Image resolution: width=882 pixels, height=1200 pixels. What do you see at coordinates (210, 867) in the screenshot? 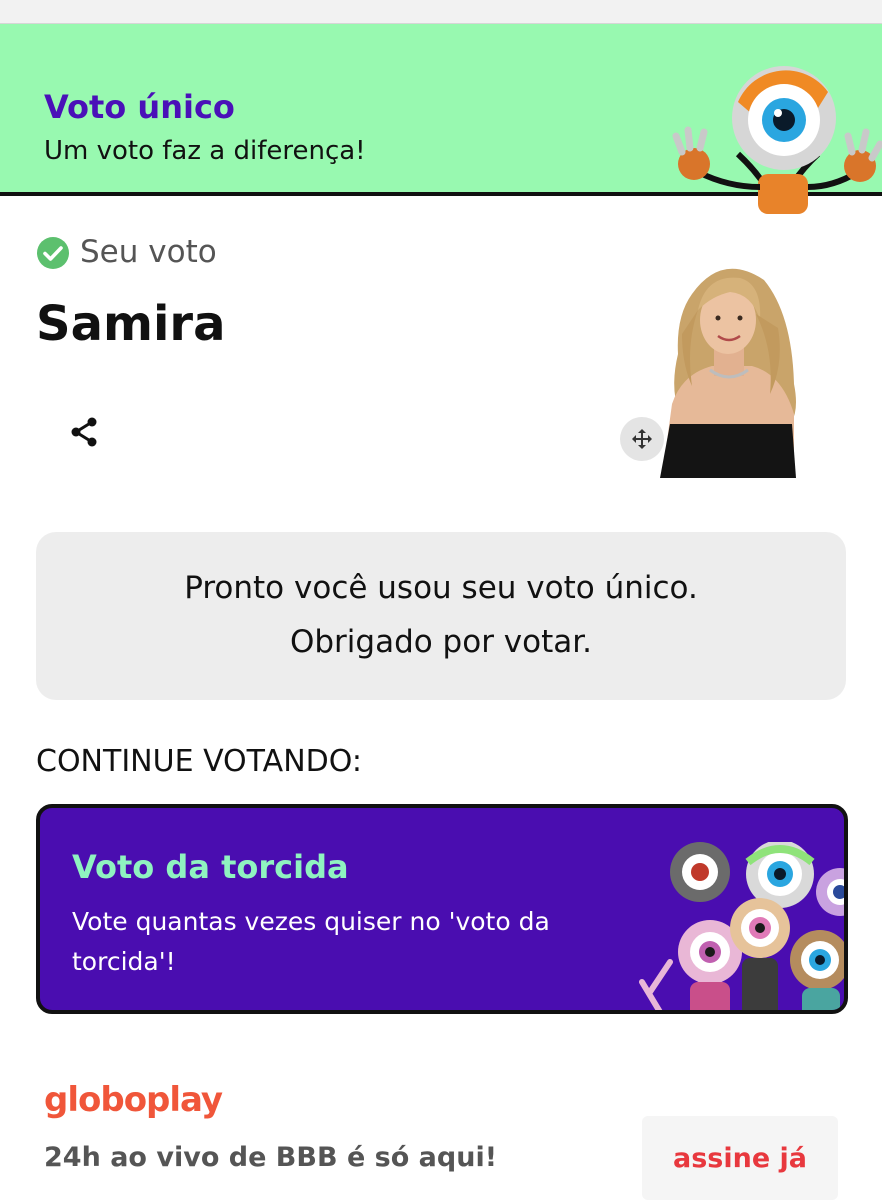
I see `torcida-title: Voto da torcida` at bounding box center [210, 867].